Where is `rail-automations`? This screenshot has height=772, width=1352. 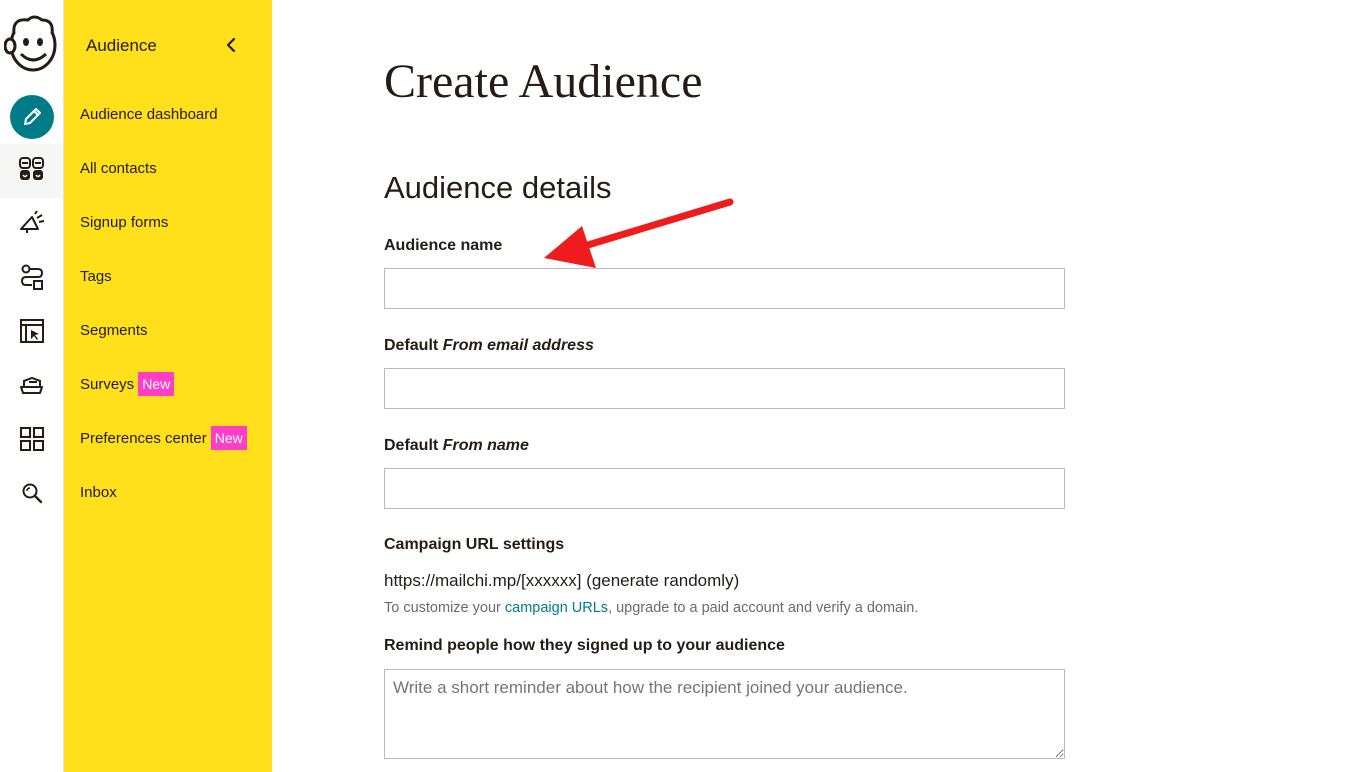 rail-automations is located at coordinates (31, 279).